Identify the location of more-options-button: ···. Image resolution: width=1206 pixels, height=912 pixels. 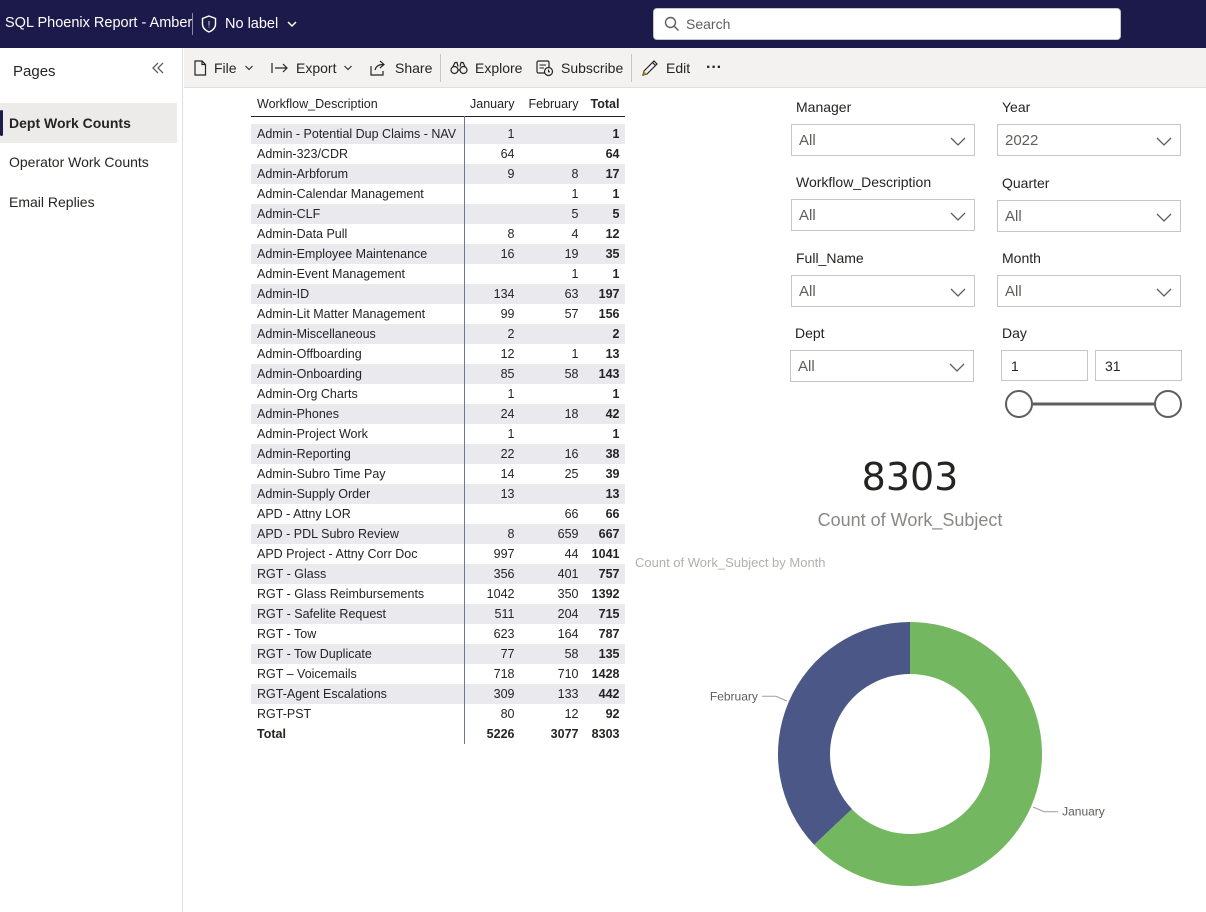
(714, 68).